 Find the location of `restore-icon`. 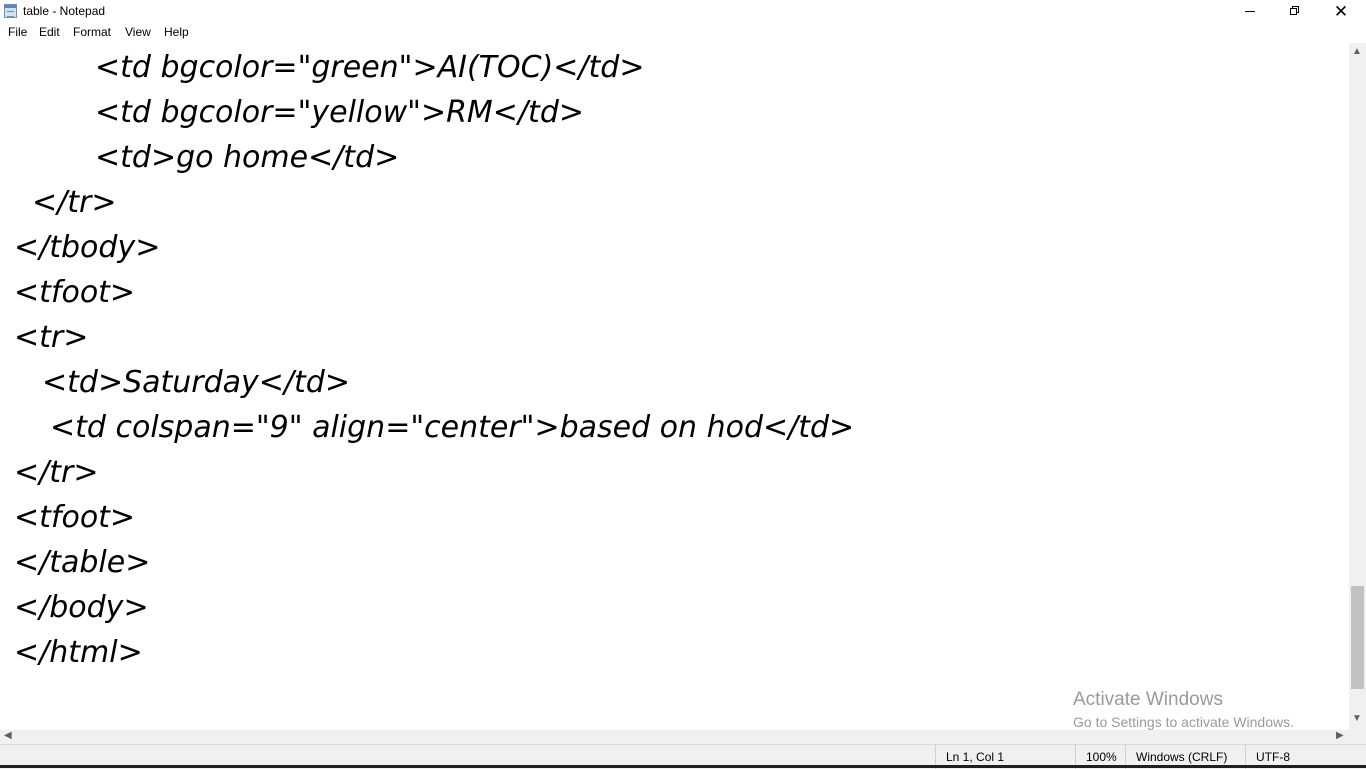

restore-icon is located at coordinates (1295, 11).